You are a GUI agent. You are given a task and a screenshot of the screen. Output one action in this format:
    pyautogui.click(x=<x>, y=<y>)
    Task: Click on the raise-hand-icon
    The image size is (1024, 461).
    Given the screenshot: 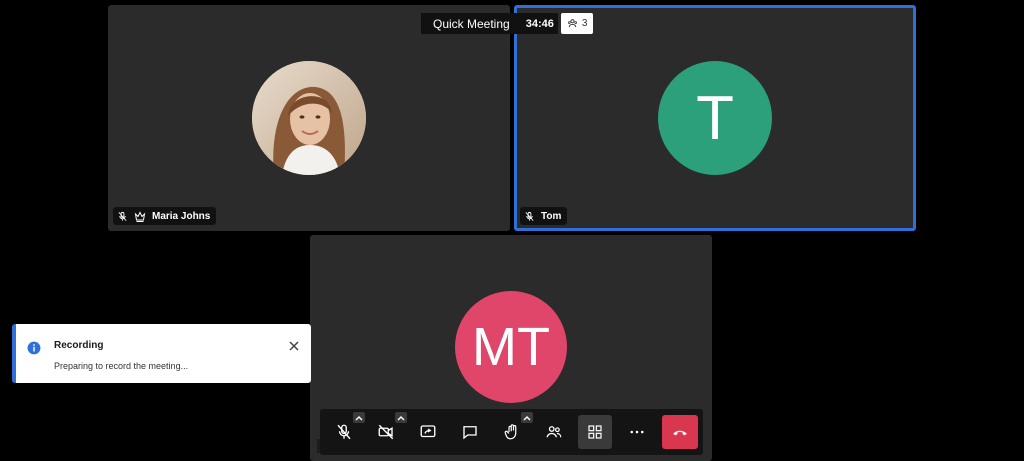 What is the action you would take?
    pyautogui.click(x=510, y=432)
    